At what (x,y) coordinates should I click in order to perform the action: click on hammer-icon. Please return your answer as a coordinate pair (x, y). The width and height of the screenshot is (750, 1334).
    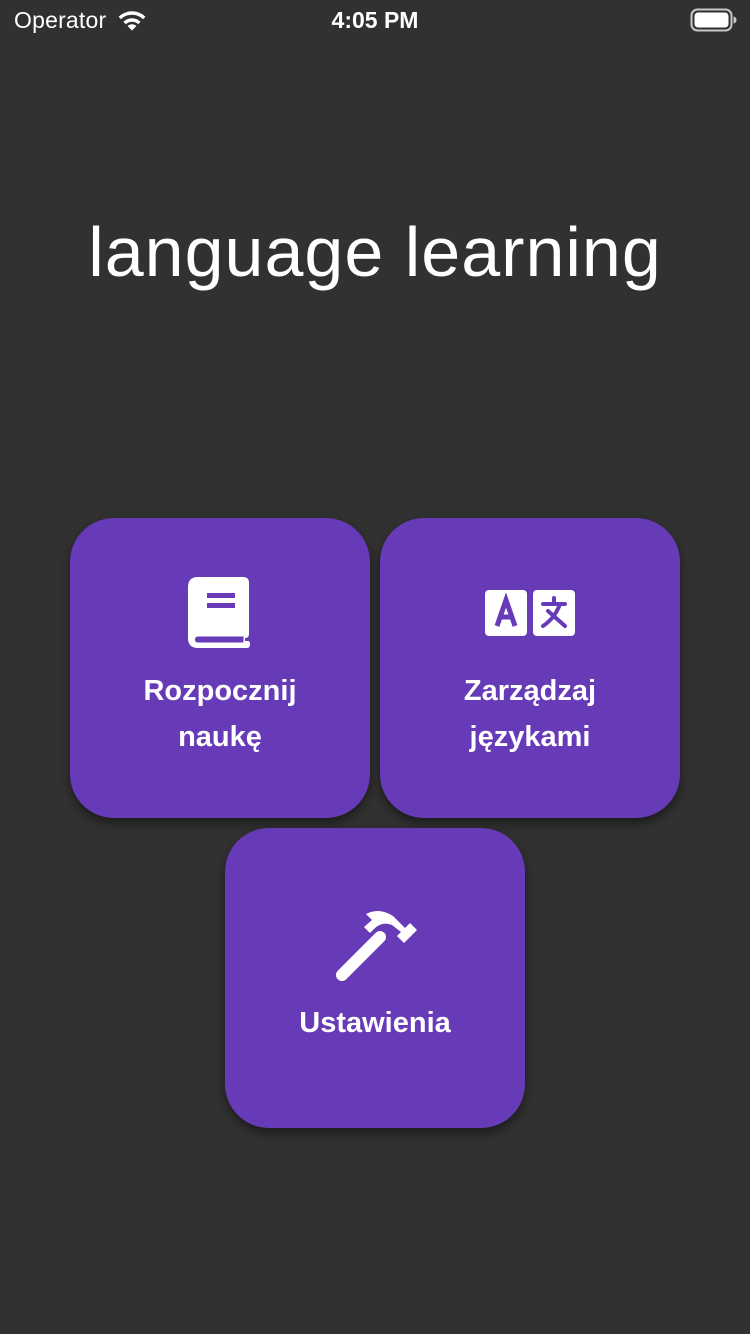
    Looking at the image, I should click on (376, 945).